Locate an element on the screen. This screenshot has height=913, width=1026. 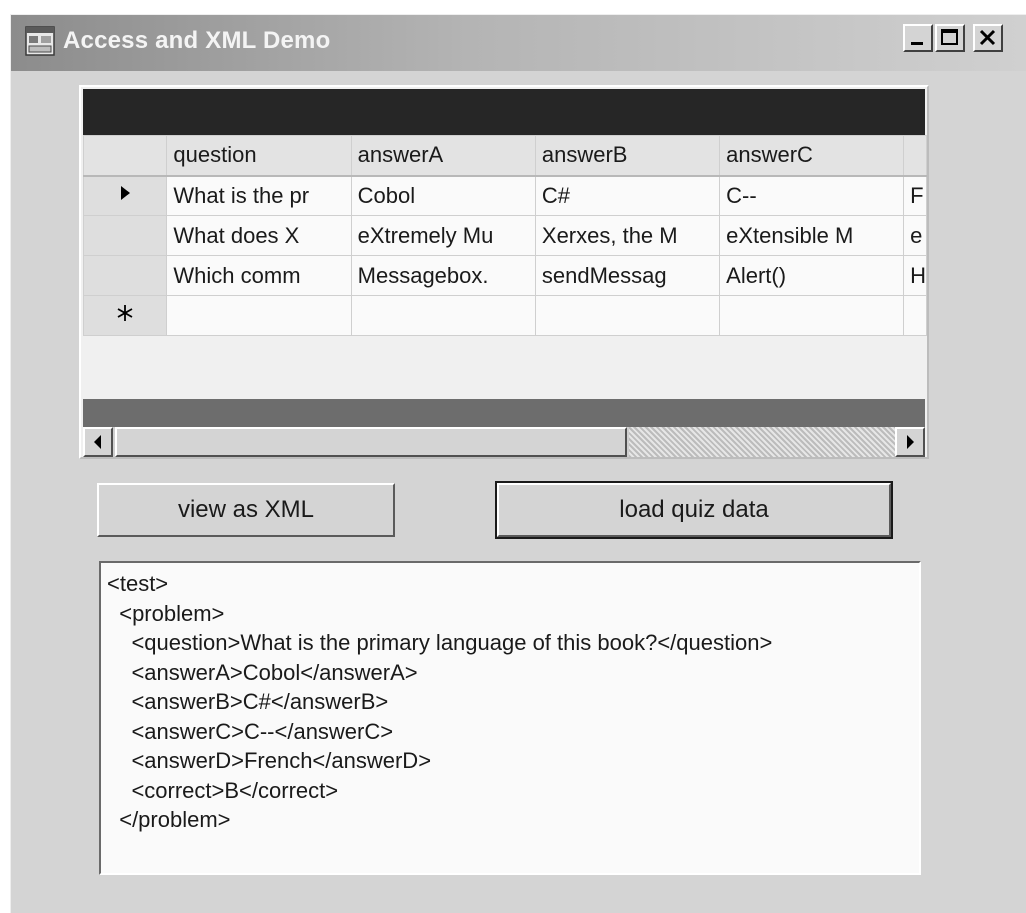
scroll-right-button is located at coordinates (910, 442).